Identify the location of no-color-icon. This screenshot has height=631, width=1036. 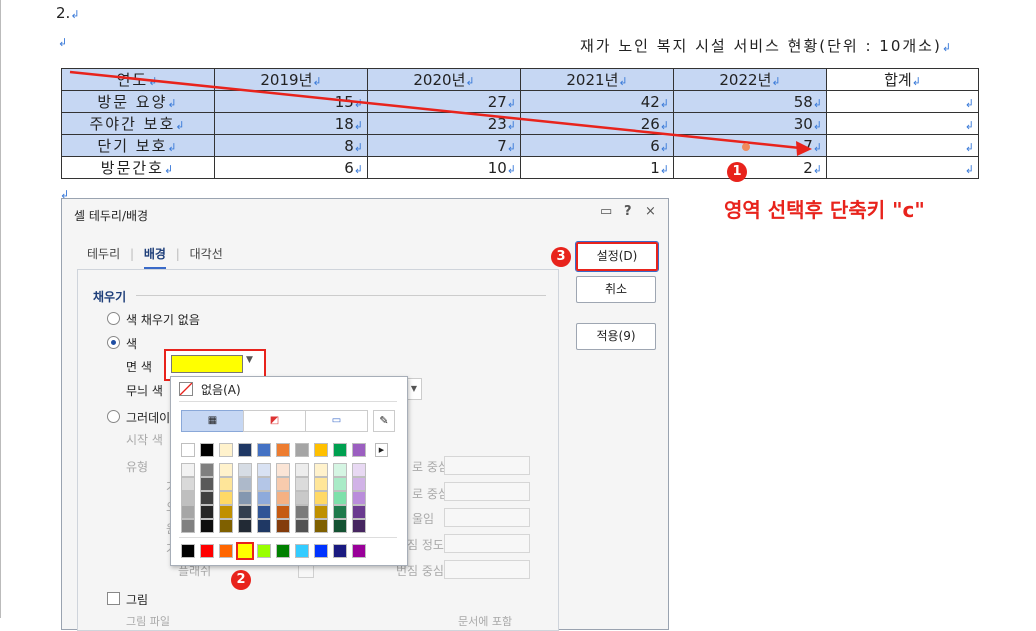
(186, 389).